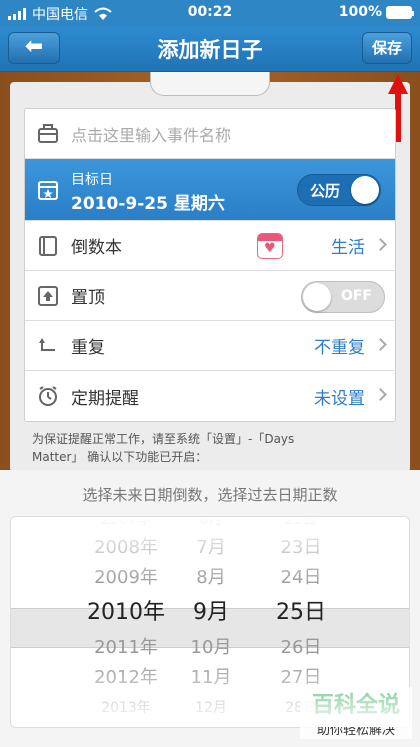 This screenshot has width=420, height=747. I want to click on month-option: 11月, so click(211, 678).